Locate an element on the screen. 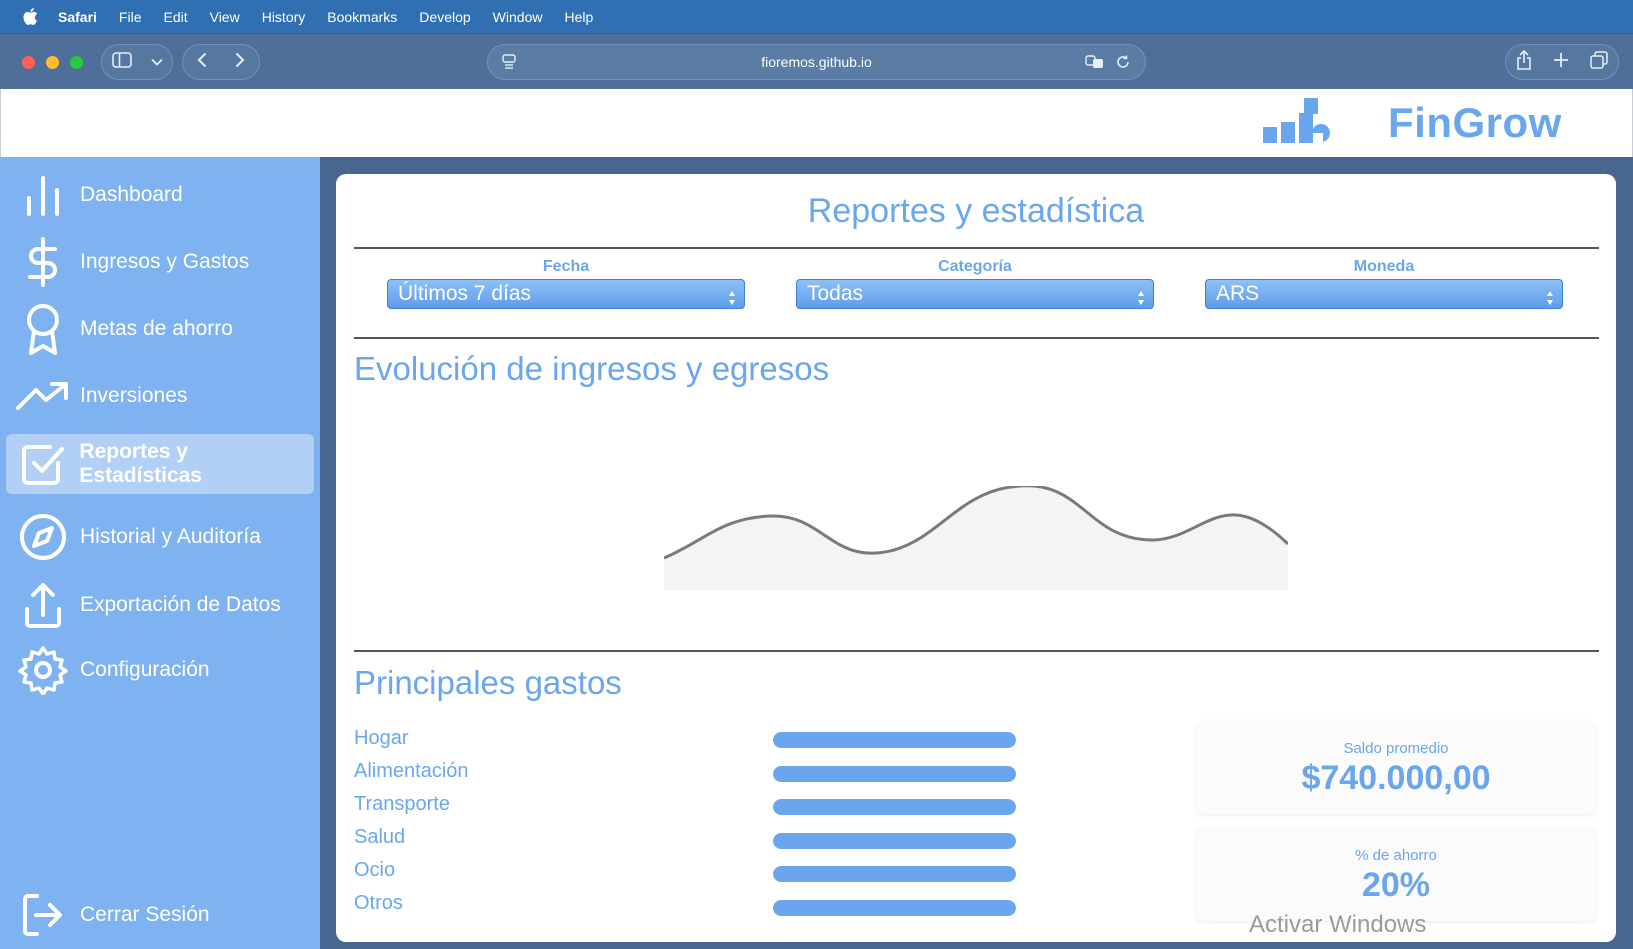  menu-window: Window is located at coordinates (518, 17).